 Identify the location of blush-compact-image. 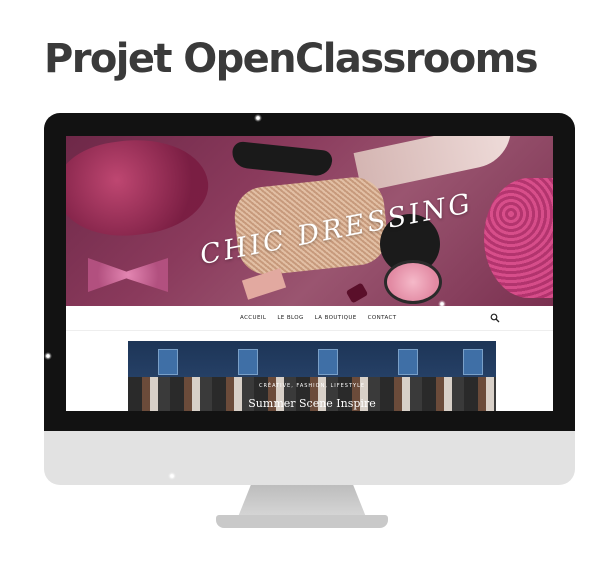
(413, 282).